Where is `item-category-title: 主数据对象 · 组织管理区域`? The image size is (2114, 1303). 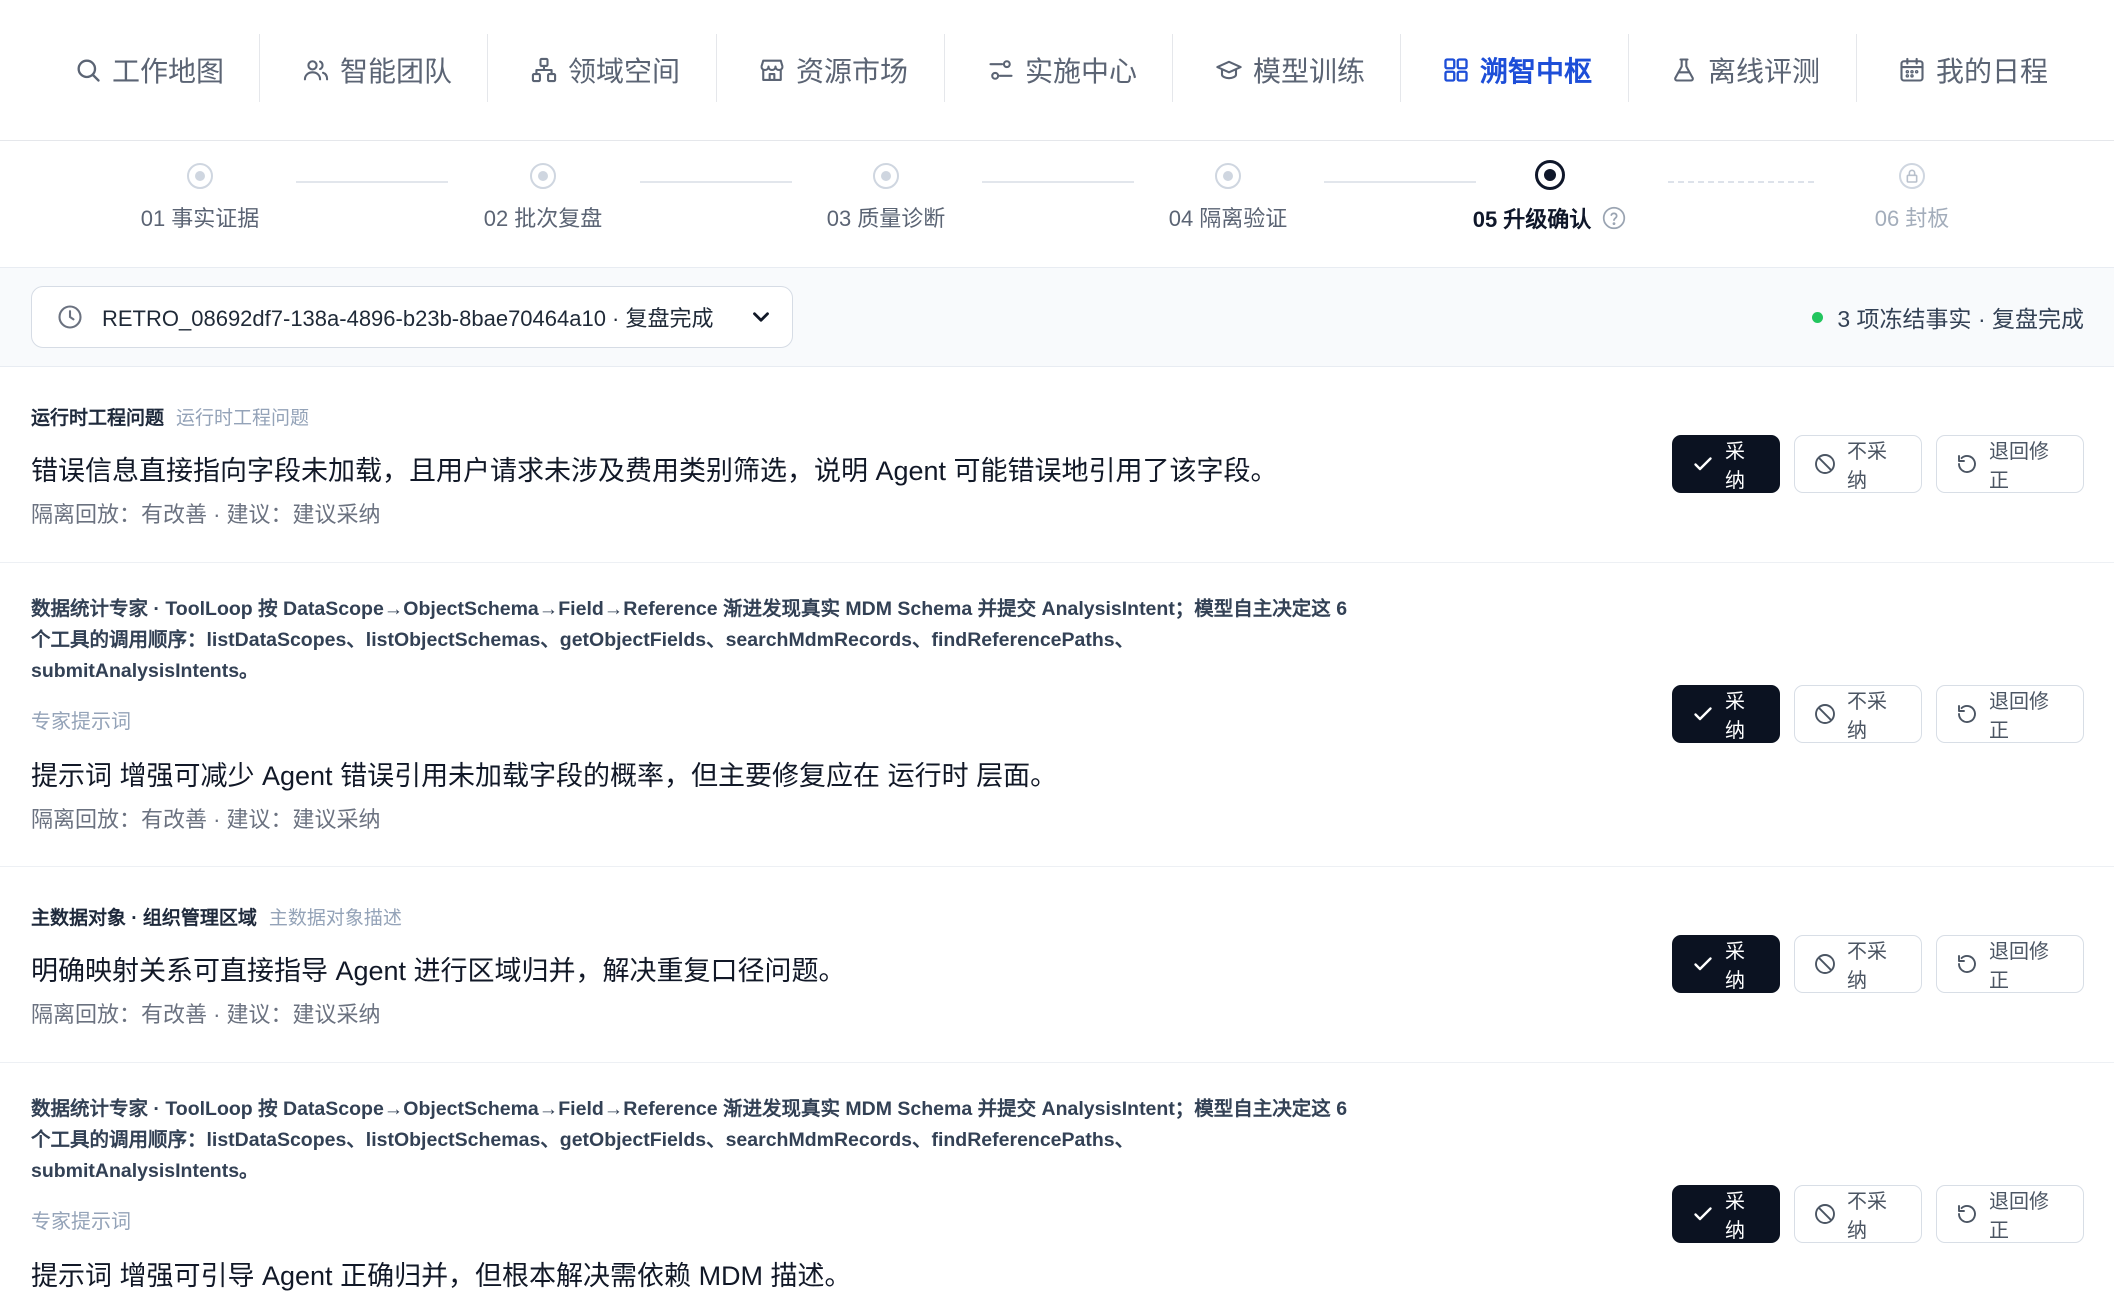
item-category-title: 主数据对象 · 组织管理区域 is located at coordinates (144, 918).